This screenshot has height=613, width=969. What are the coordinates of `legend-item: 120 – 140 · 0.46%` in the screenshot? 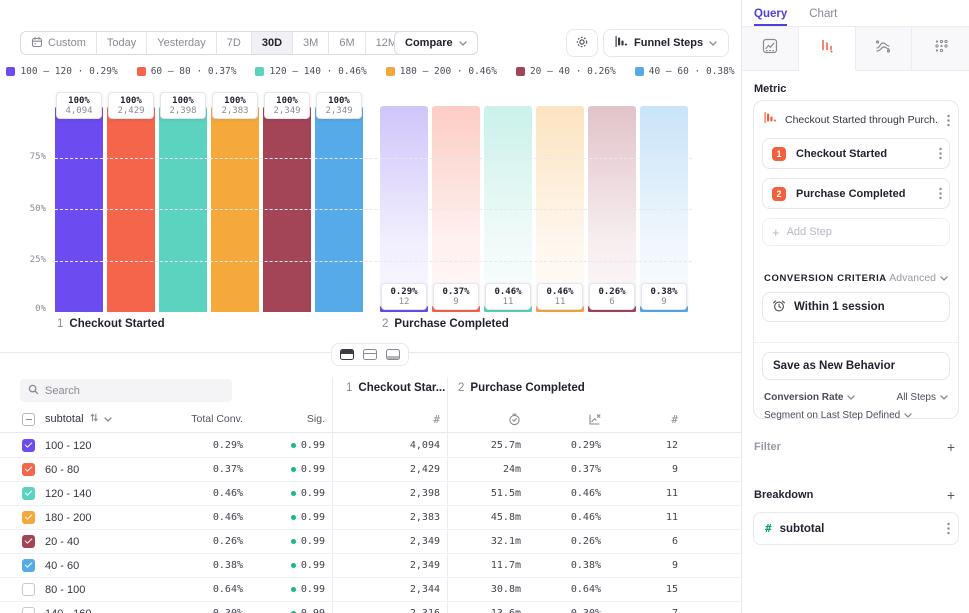 It's located at (311, 71).